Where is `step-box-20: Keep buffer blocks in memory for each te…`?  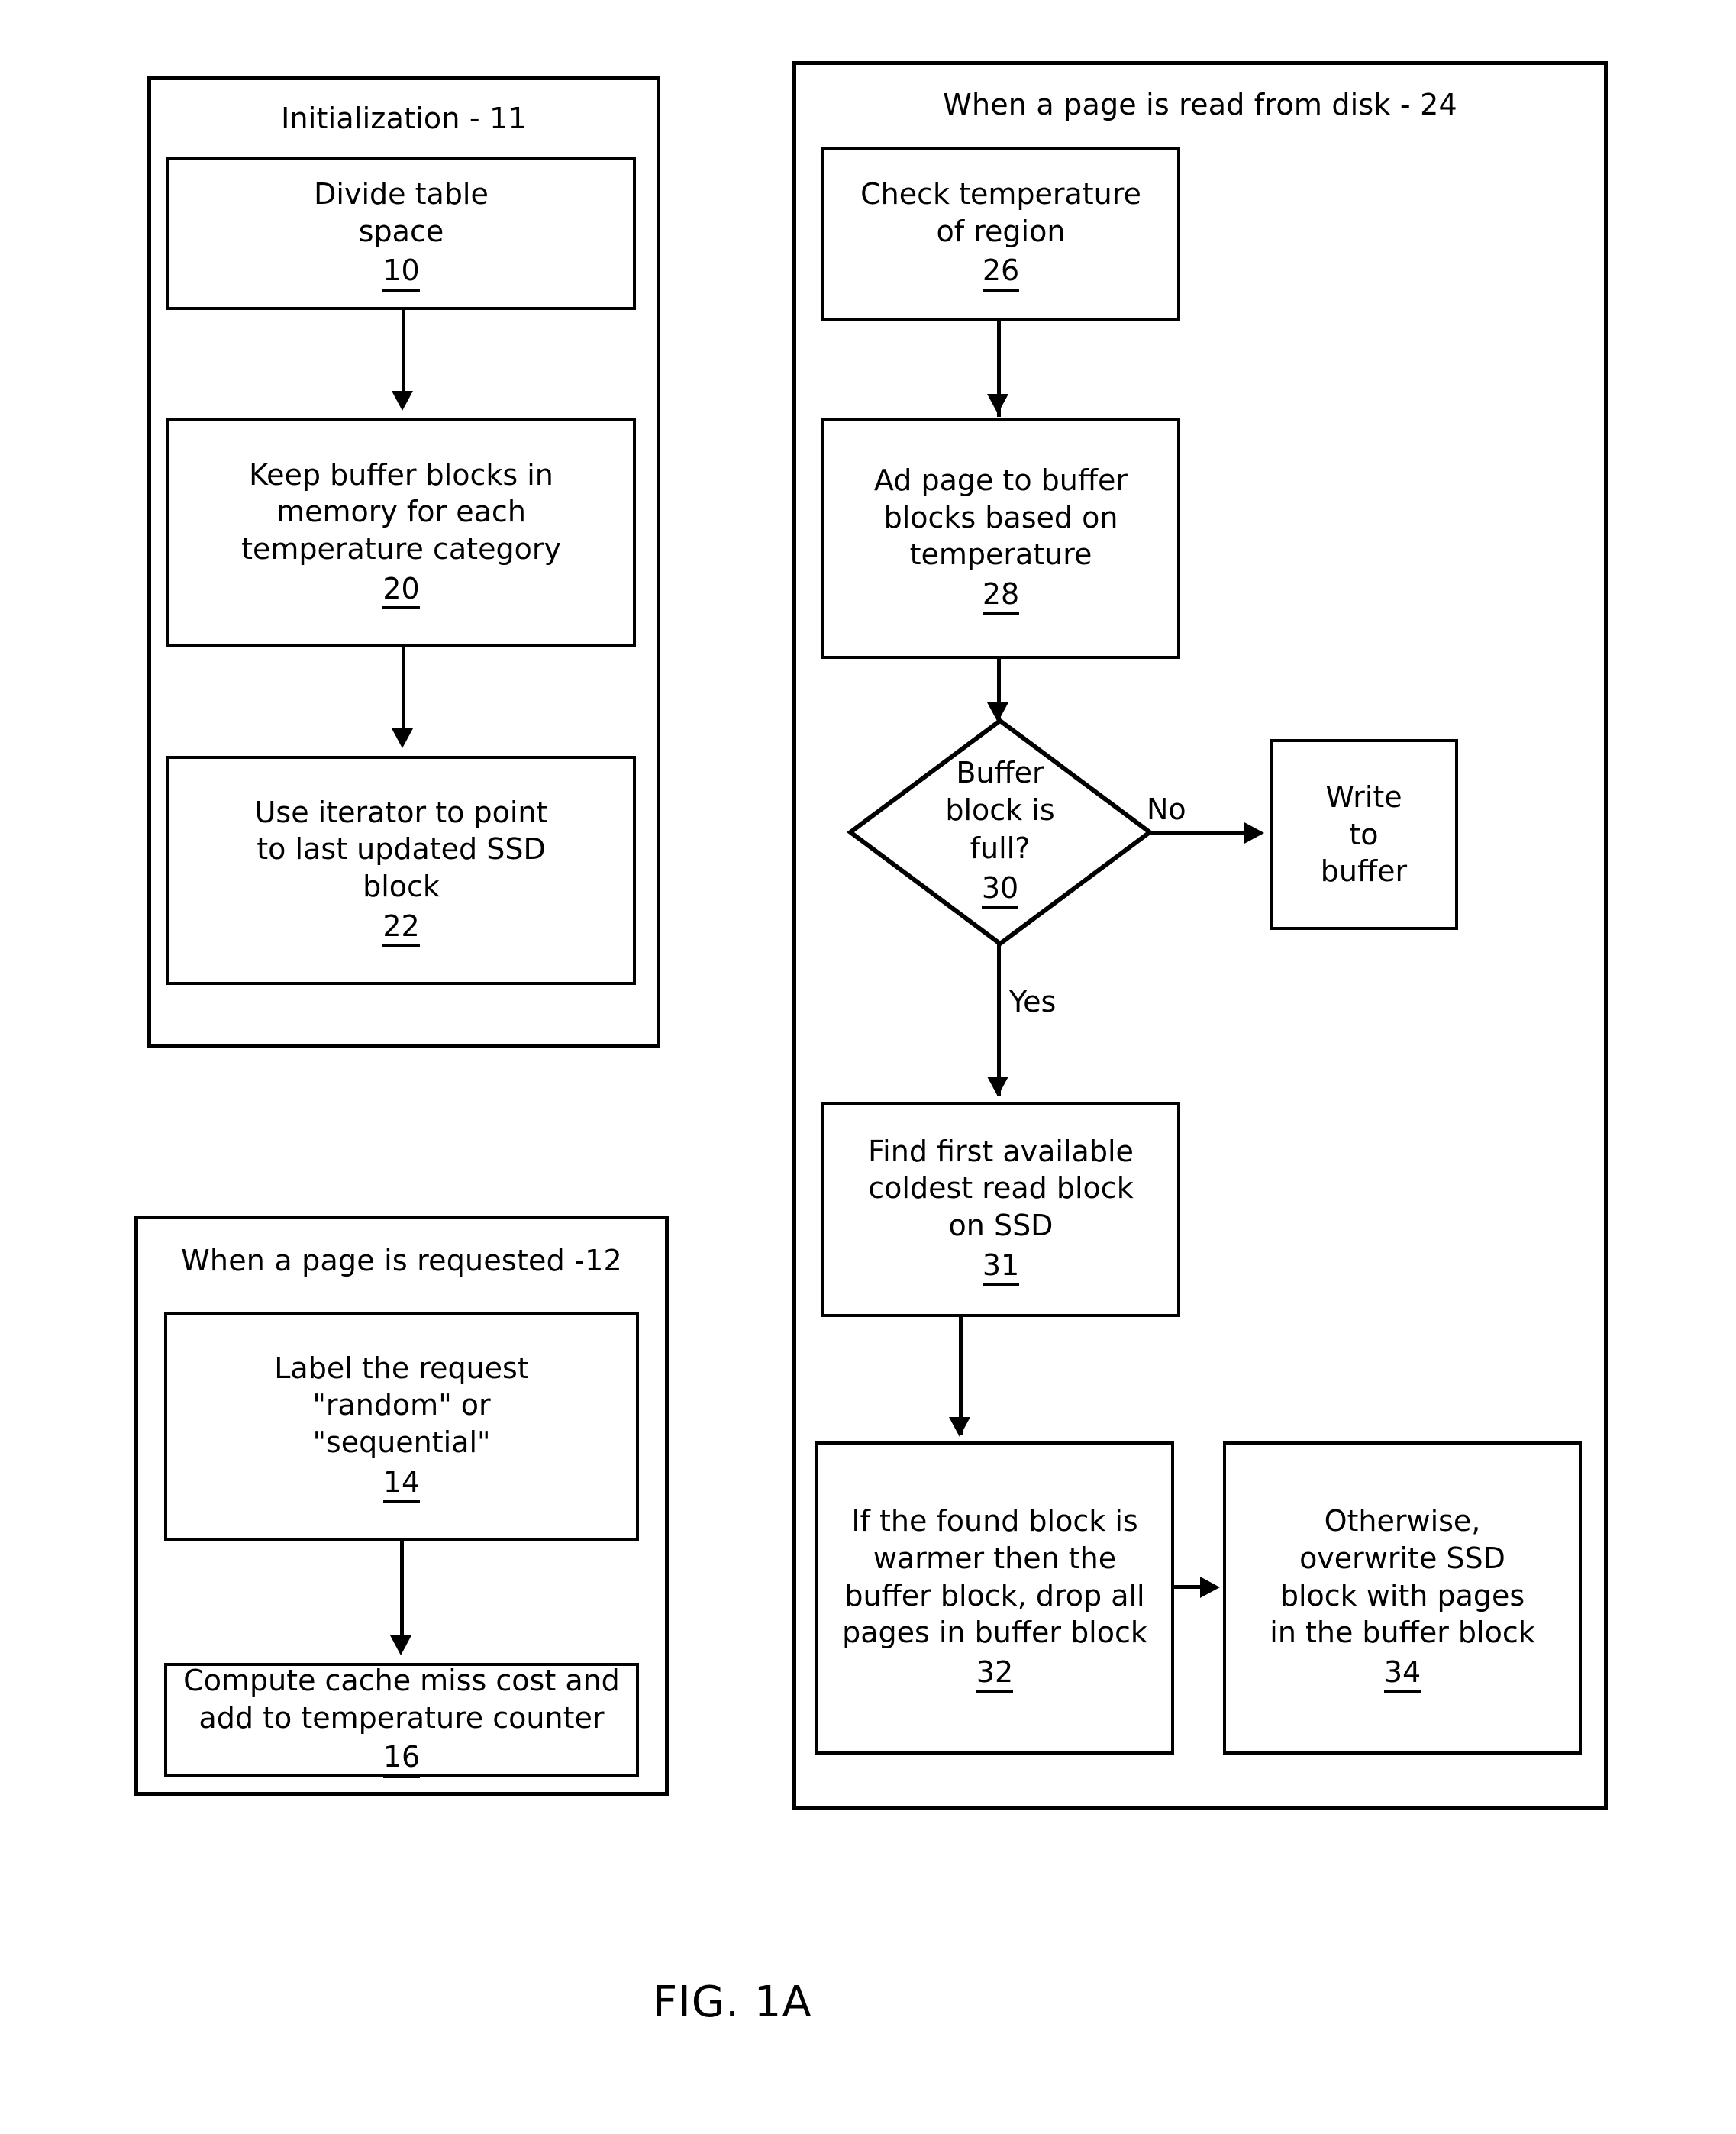 step-box-20: Keep buffer blocks in memory for each te… is located at coordinates (401, 532).